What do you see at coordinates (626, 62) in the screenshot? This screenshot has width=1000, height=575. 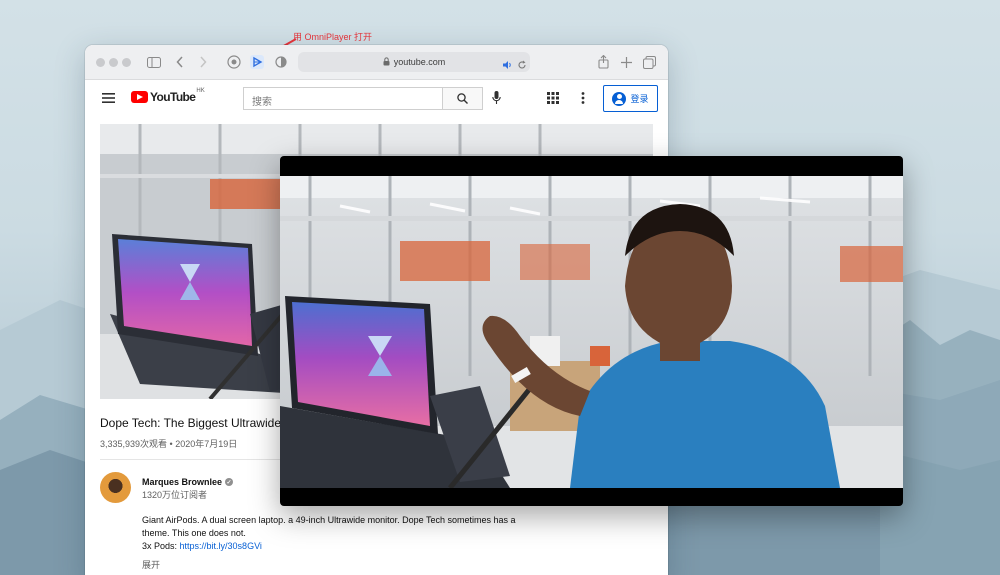 I see `new-tab-icon` at bounding box center [626, 62].